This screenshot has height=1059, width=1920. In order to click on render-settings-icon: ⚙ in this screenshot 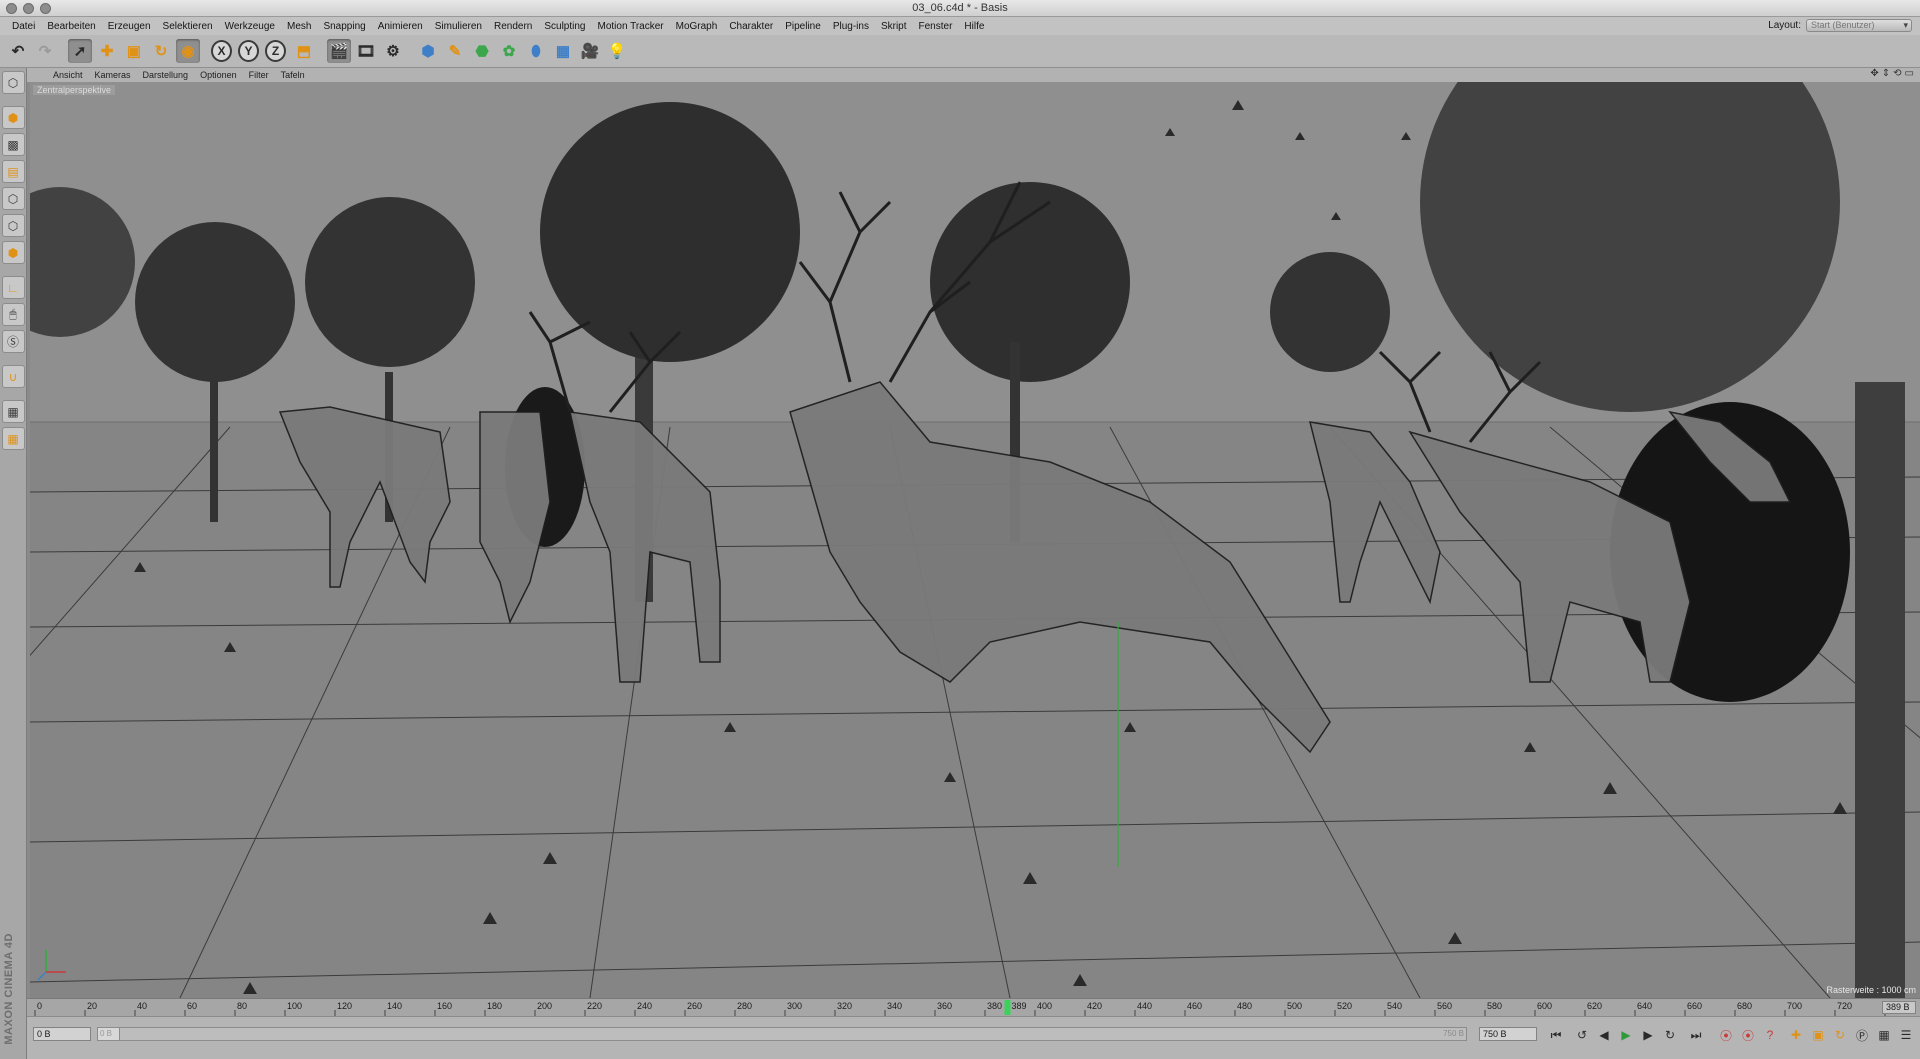, I will do `click(393, 51)`.